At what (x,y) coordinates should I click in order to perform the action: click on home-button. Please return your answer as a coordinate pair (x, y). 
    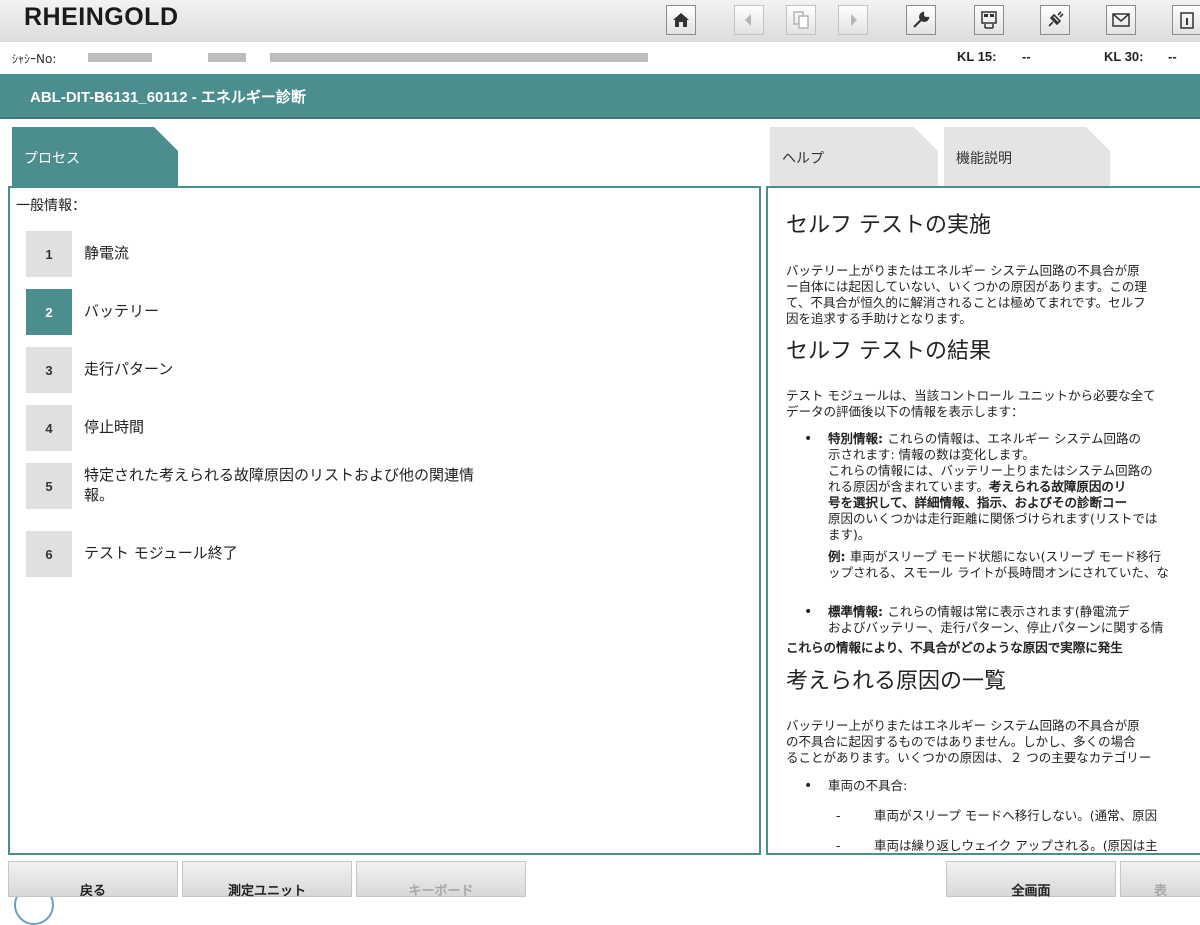
    Looking at the image, I should click on (681, 20).